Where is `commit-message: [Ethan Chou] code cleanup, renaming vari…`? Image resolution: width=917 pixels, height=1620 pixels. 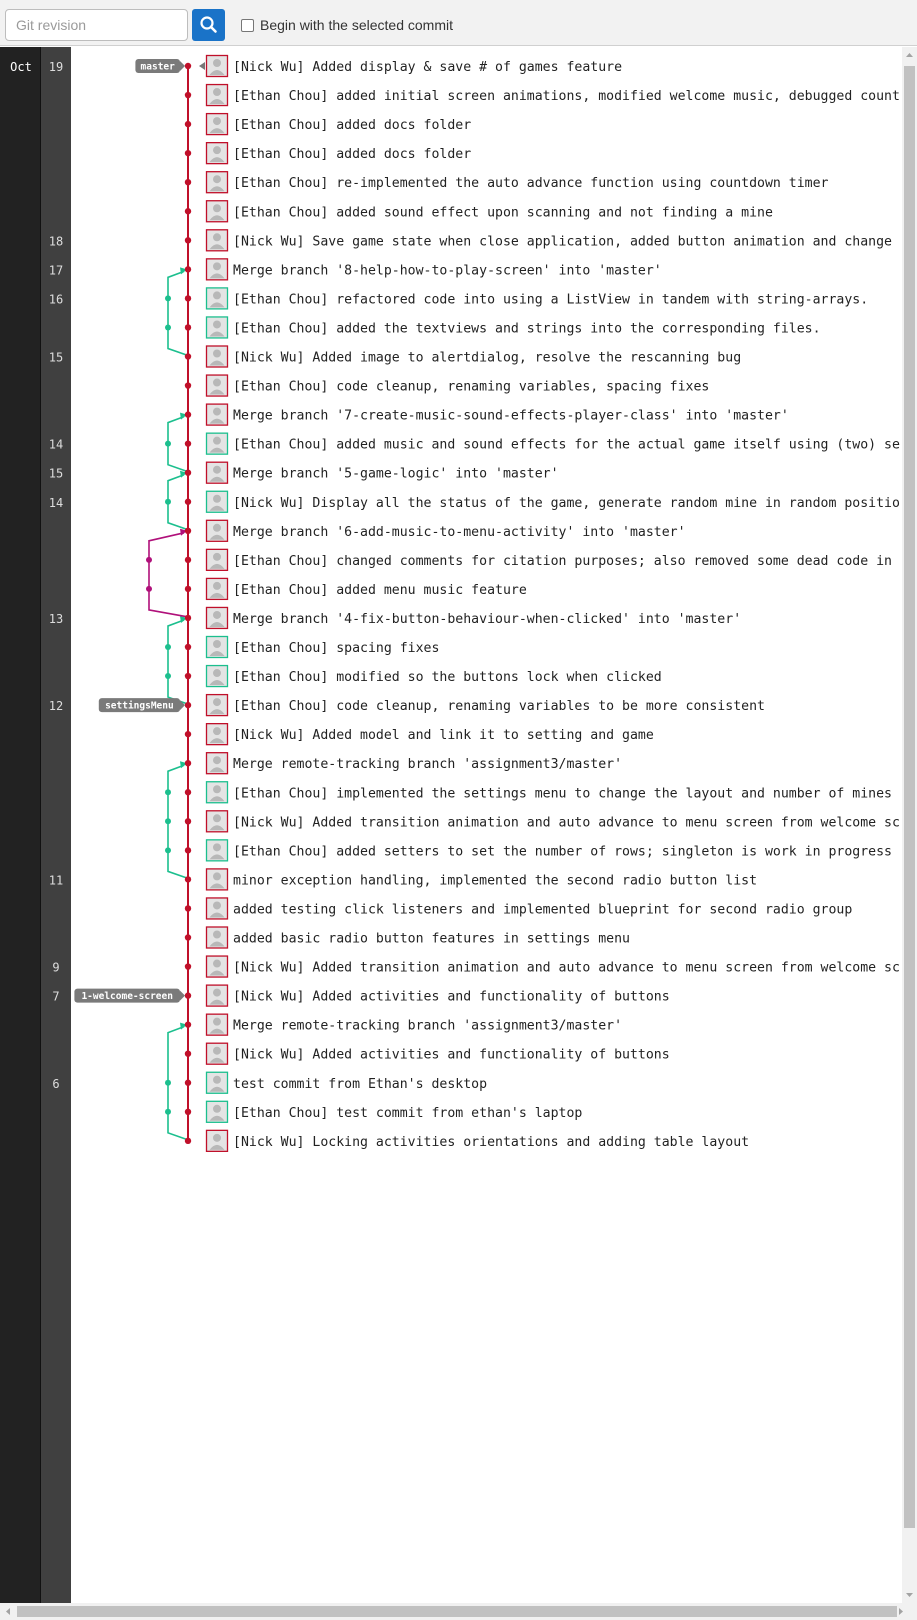 commit-message: [Ethan Chou] code cleanup, renaming vari… is located at coordinates (471, 387).